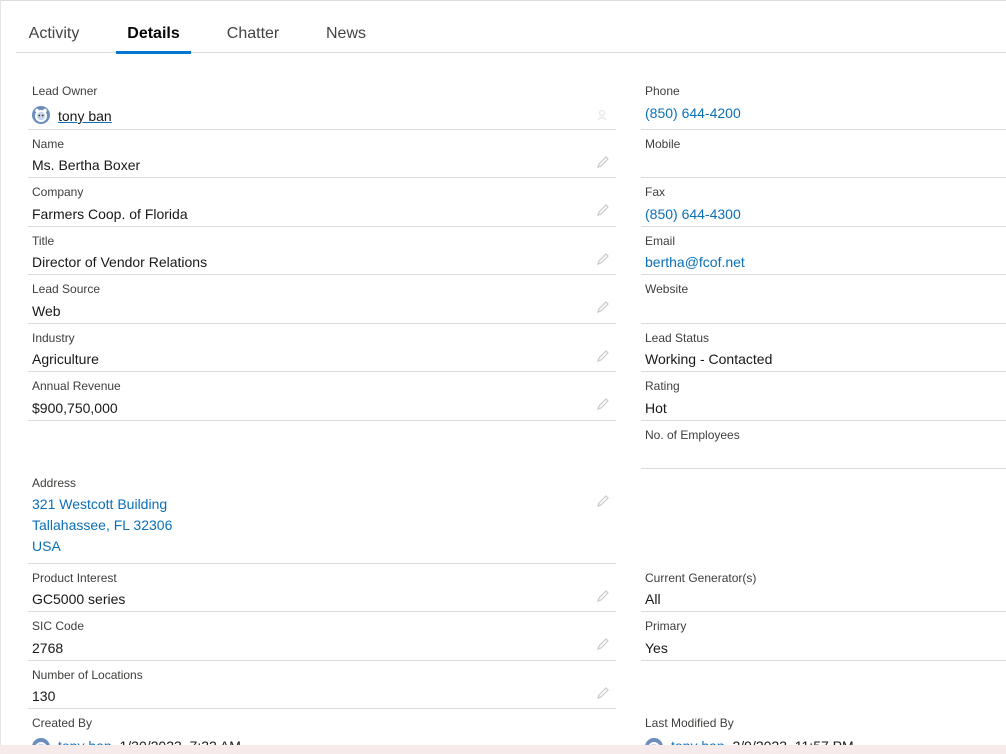 The image size is (1006, 754). What do you see at coordinates (660, 241) in the screenshot?
I see `field-label: Email` at bounding box center [660, 241].